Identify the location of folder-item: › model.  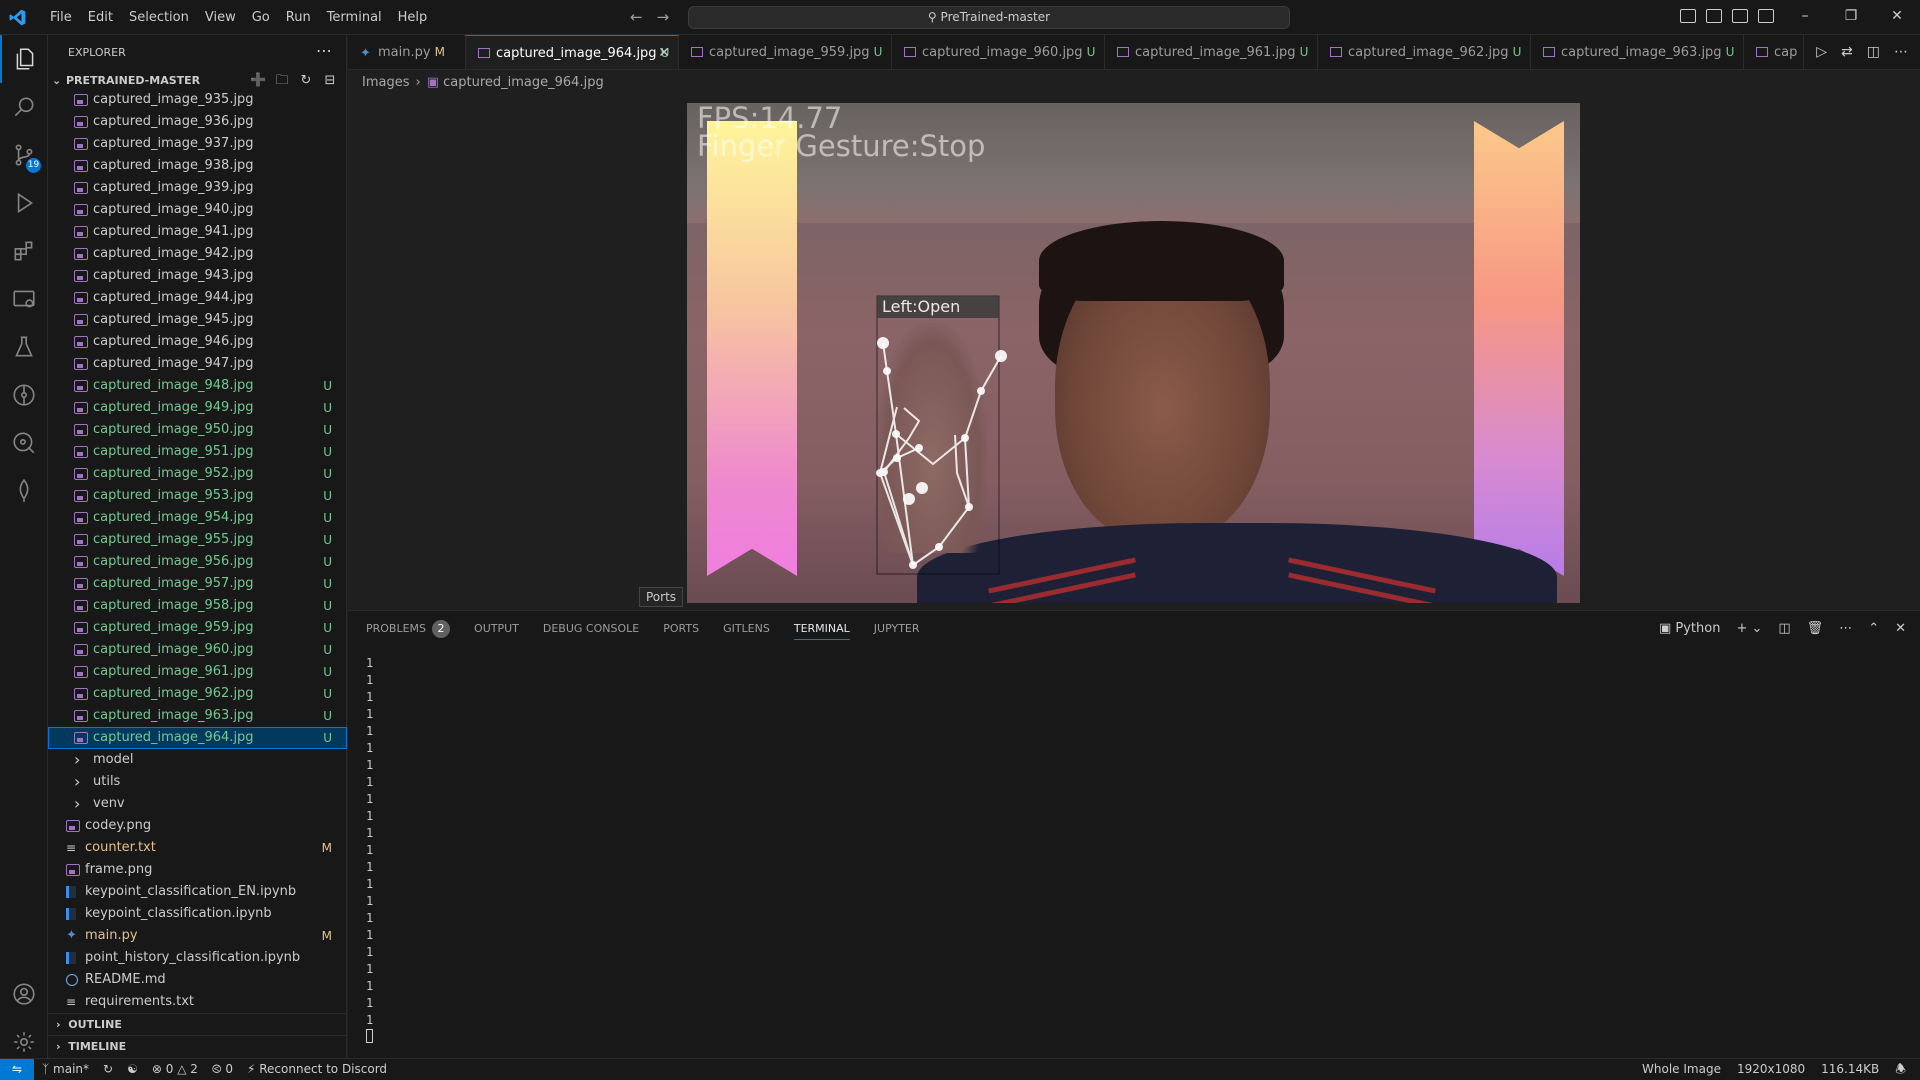
(197, 760).